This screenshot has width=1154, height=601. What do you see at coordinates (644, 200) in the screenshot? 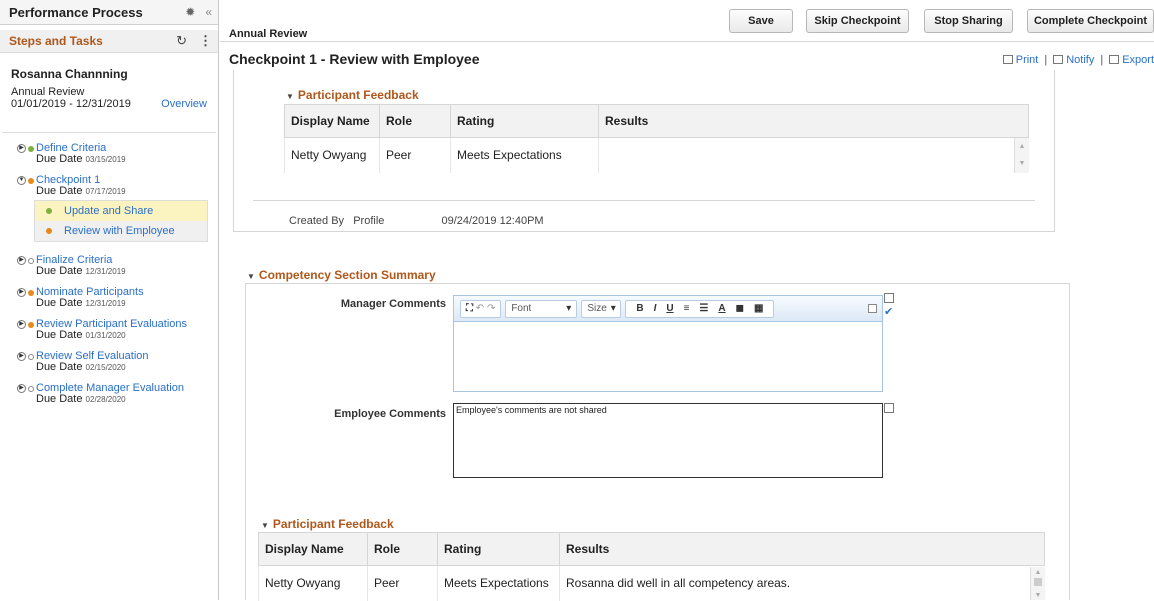
I see `divider` at bounding box center [644, 200].